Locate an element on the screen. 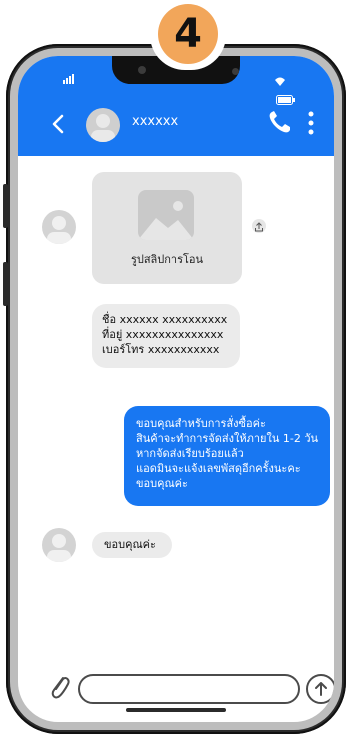  step-number: 4 is located at coordinates (188, 34).